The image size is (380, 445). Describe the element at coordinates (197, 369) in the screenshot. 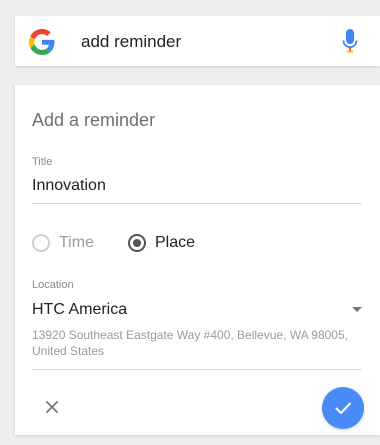

I see `location-field-underline` at that location.